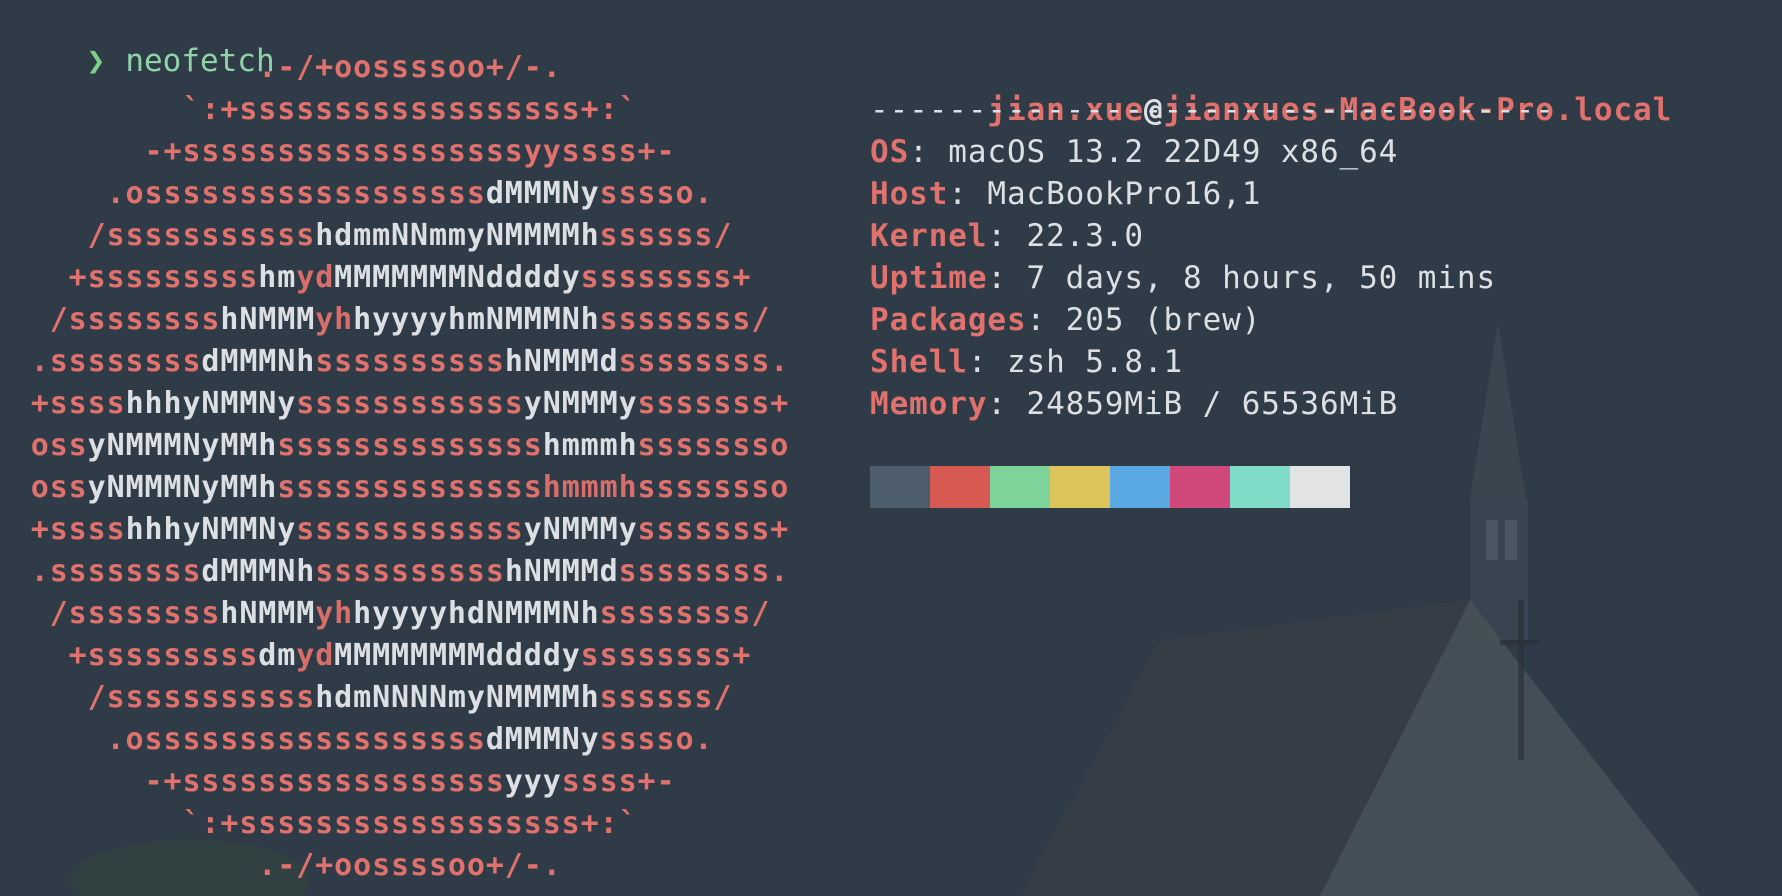 The height and width of the screenshot is (896, 1782). Describe the element at coordinates (1271, 87) in the screenshot. I see `user-host-line: jian.xue@jianxues-MacBook-Pro.local` at that location.